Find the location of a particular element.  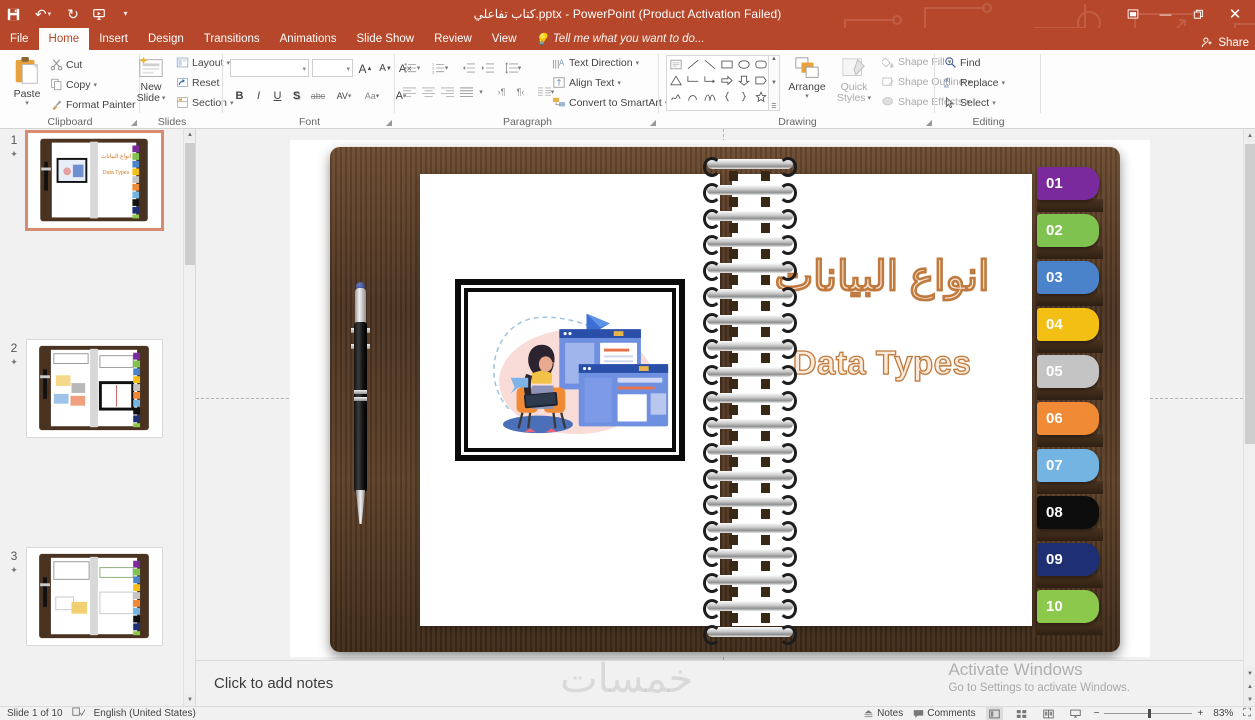

thumbnail-list: 1 ✦ انواع البيانات Data Types 2 ✦ 3 ✦ is located at coordinates (91, 417).